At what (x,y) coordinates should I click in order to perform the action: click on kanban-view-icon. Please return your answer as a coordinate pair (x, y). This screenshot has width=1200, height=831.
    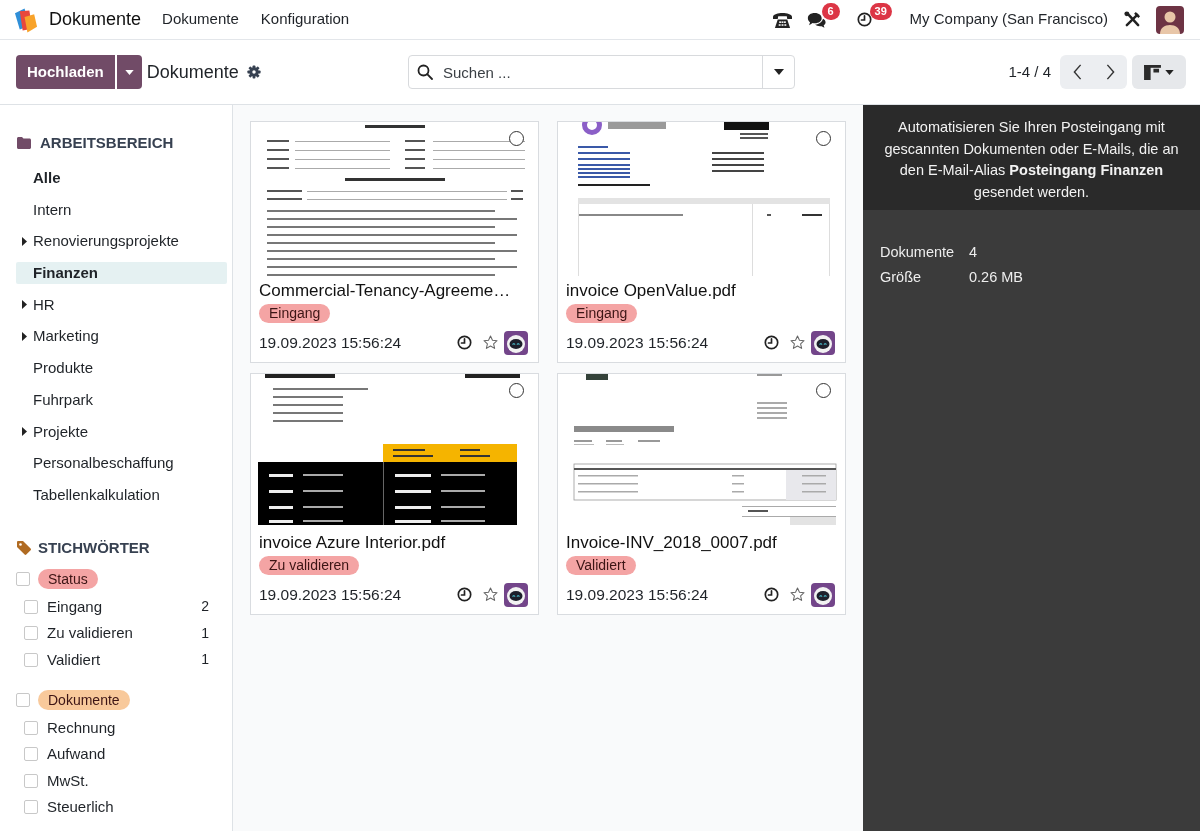
    Looking at the image, I should click on (1152, 72).